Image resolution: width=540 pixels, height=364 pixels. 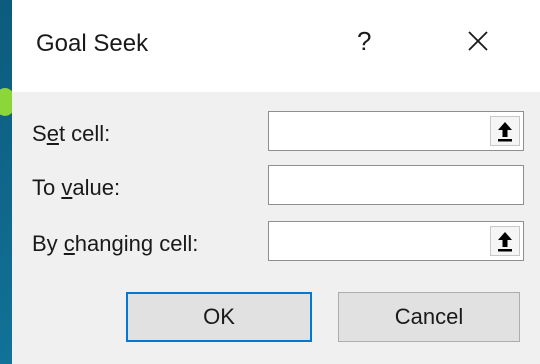 I want to click on help-button: ?, so click(x=364, y=41).